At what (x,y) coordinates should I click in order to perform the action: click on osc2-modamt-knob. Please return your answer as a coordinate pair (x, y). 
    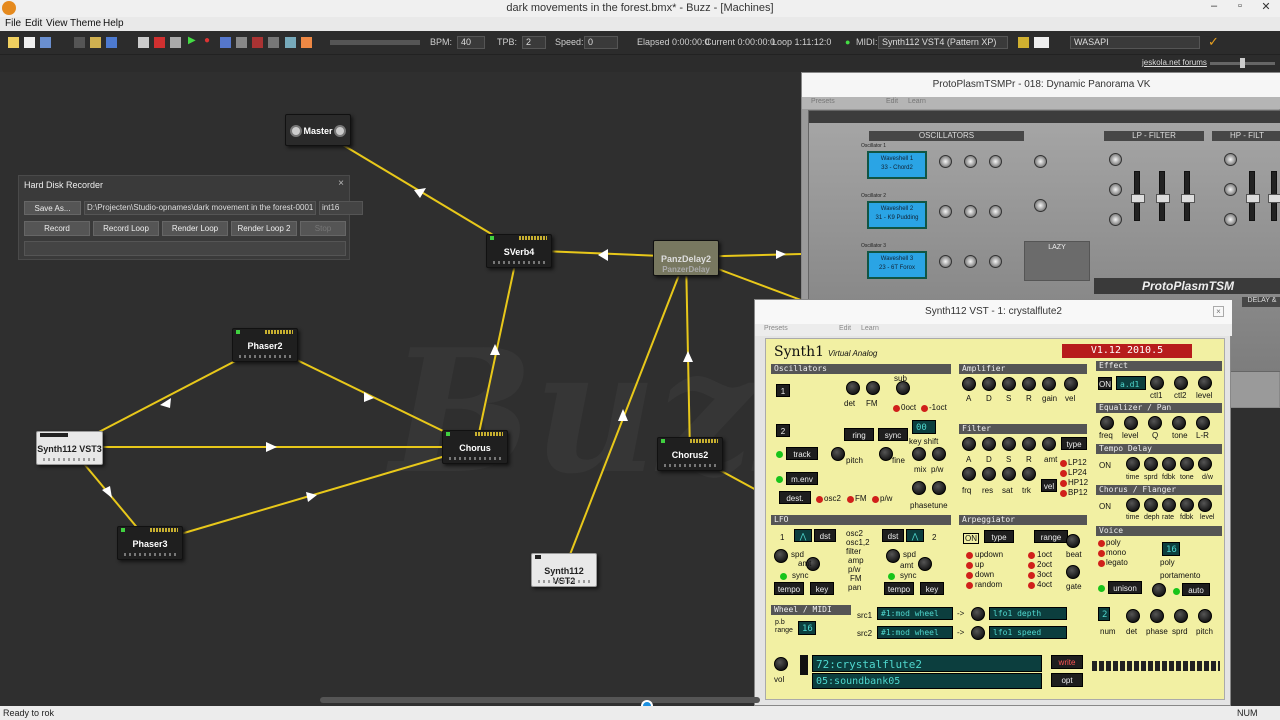
    Looking at the image, I should click on (995, 211).